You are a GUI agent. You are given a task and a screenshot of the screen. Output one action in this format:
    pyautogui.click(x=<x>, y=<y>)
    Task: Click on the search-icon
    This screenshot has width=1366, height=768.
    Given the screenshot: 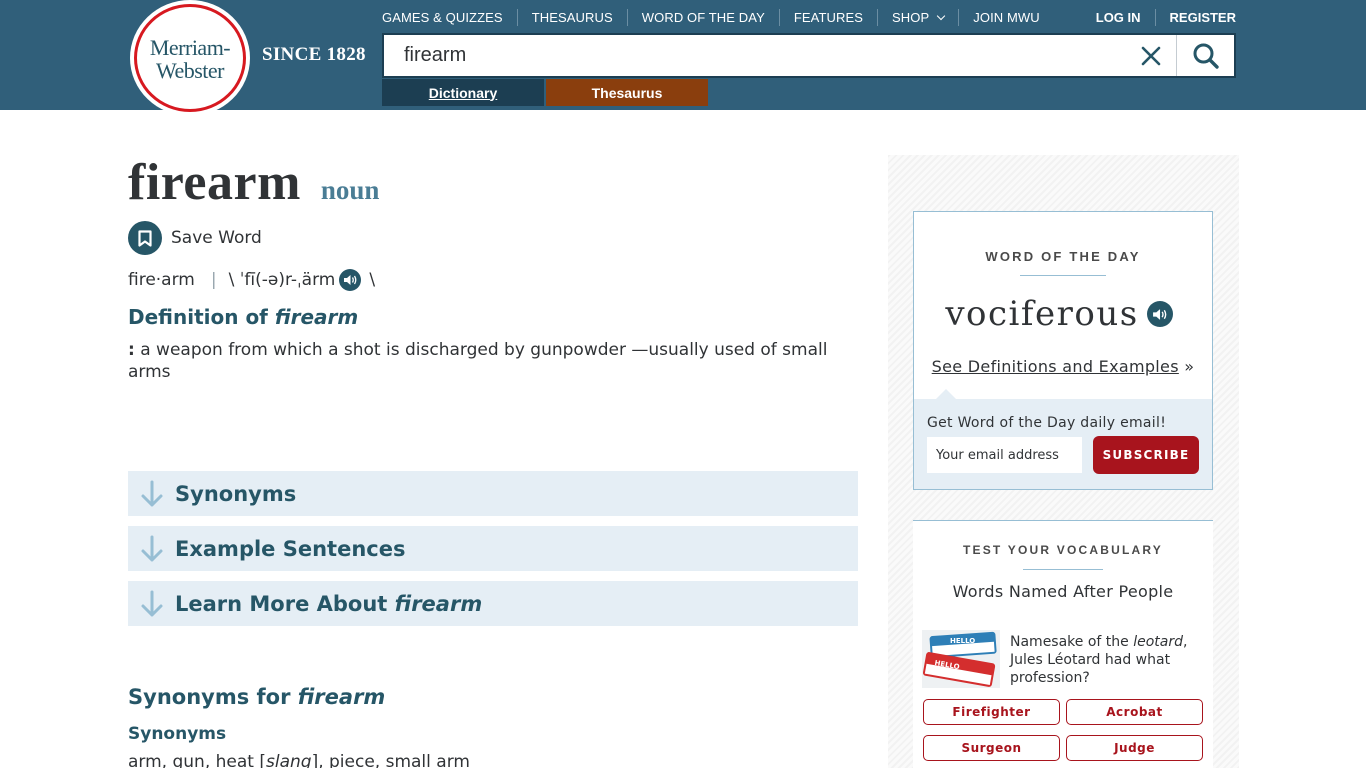 What is the action you would take?
    pyautogui.click(x=1206, y=56)
    